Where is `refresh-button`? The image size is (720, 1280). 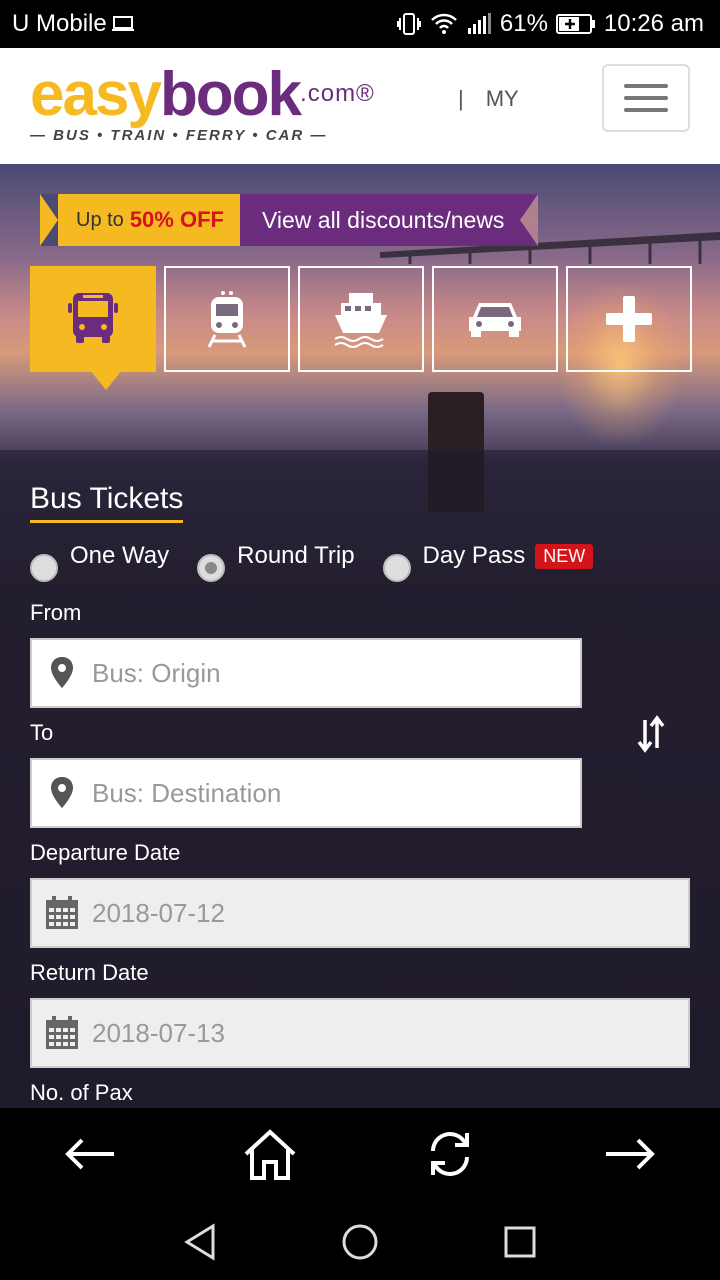
refresh-button is located at coordinates (450, 1154).